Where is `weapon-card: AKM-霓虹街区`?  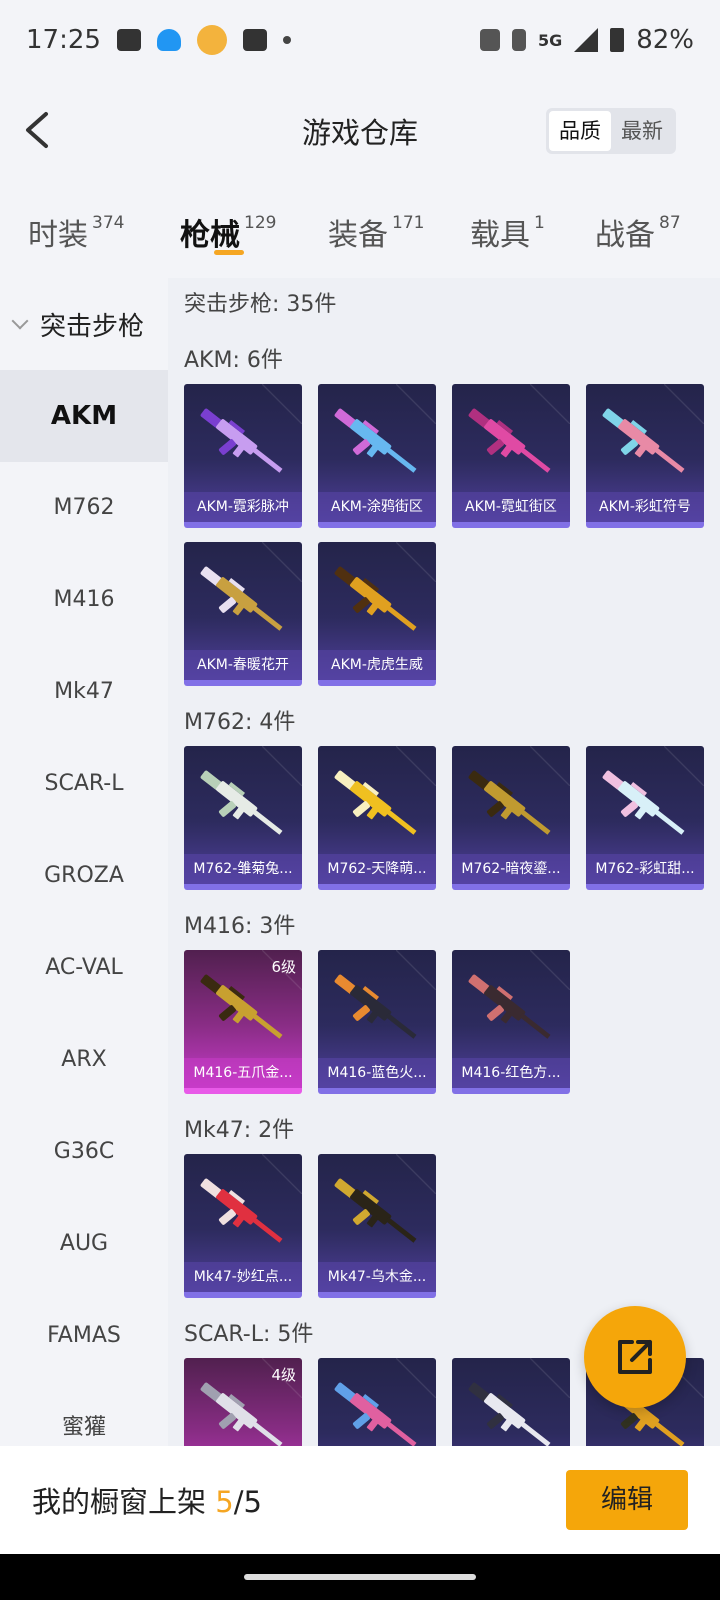 weapon-card: AKM-霓虹街区 is located at coordinates (511, 456).